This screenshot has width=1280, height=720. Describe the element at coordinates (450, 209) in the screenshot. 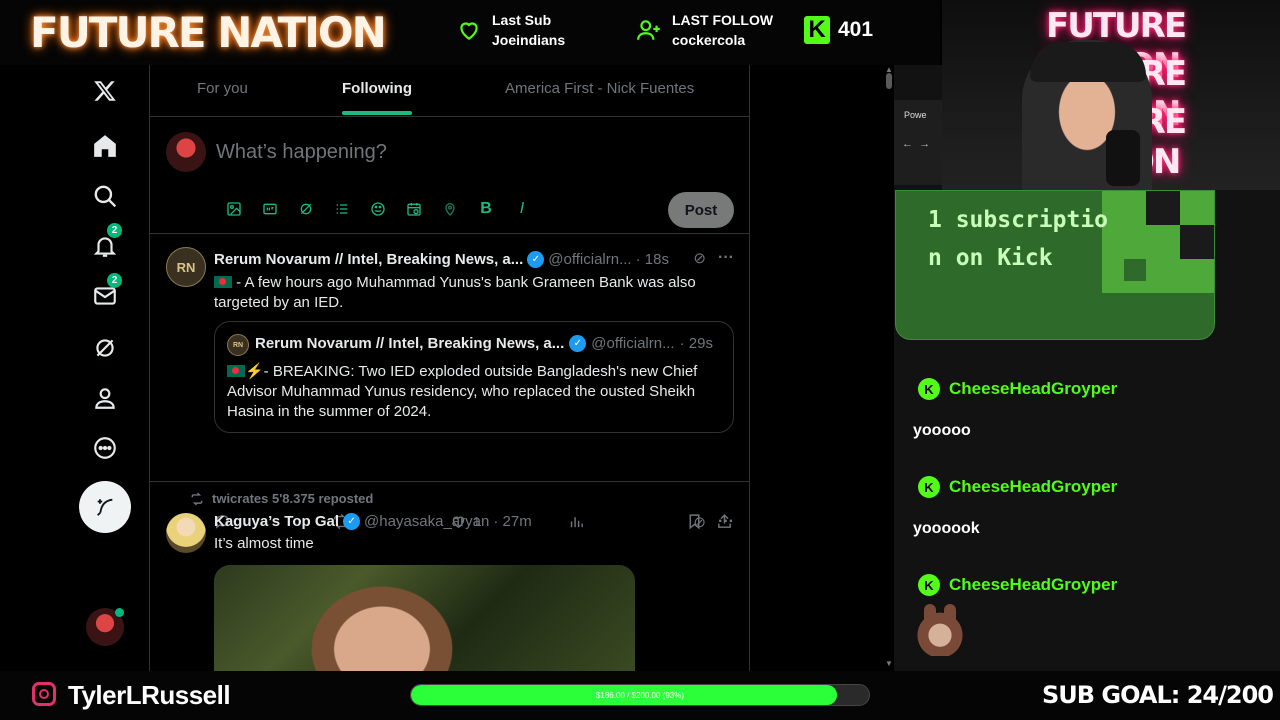

I see `location-icon` at that location.